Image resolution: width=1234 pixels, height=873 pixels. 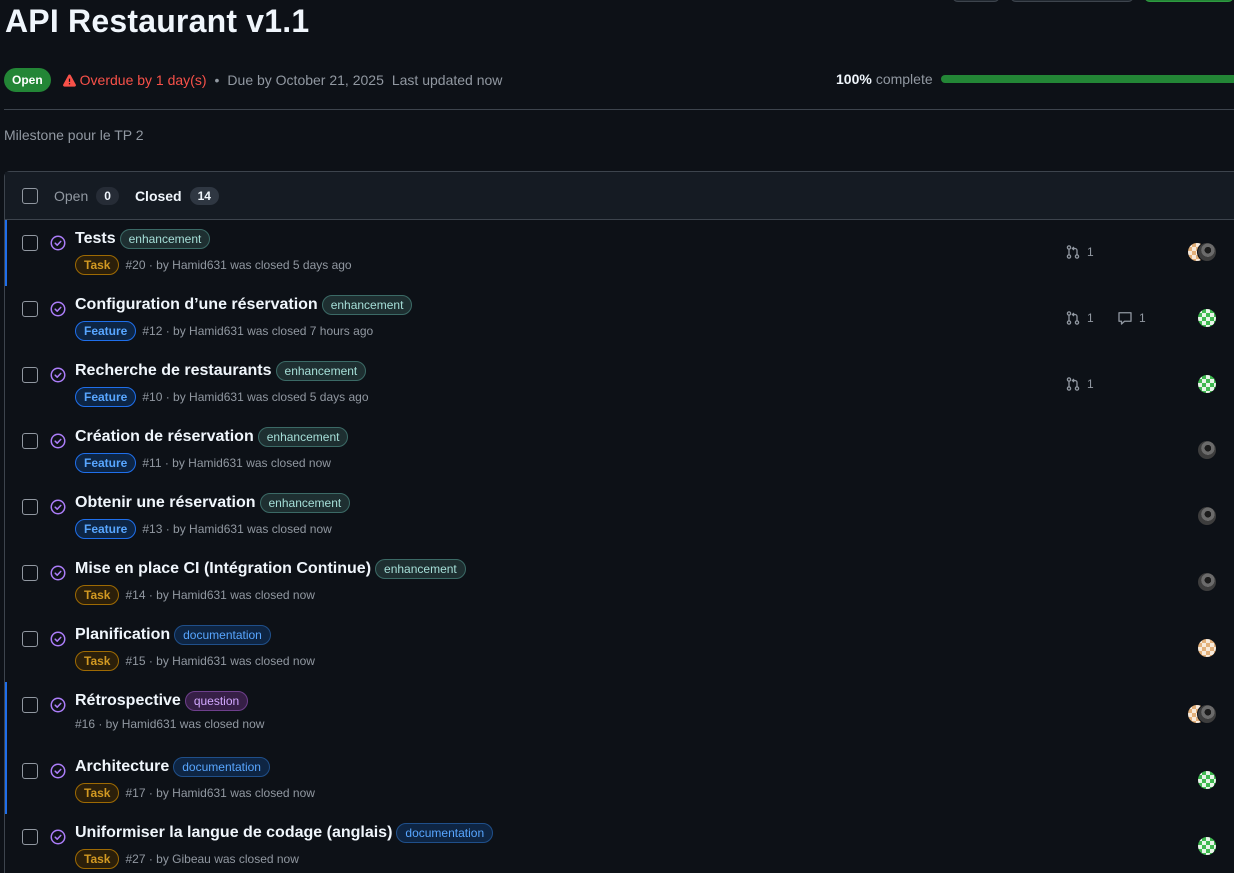 I want to click on issue-title-line: Rétrospective question, so click(x=162, y=701).